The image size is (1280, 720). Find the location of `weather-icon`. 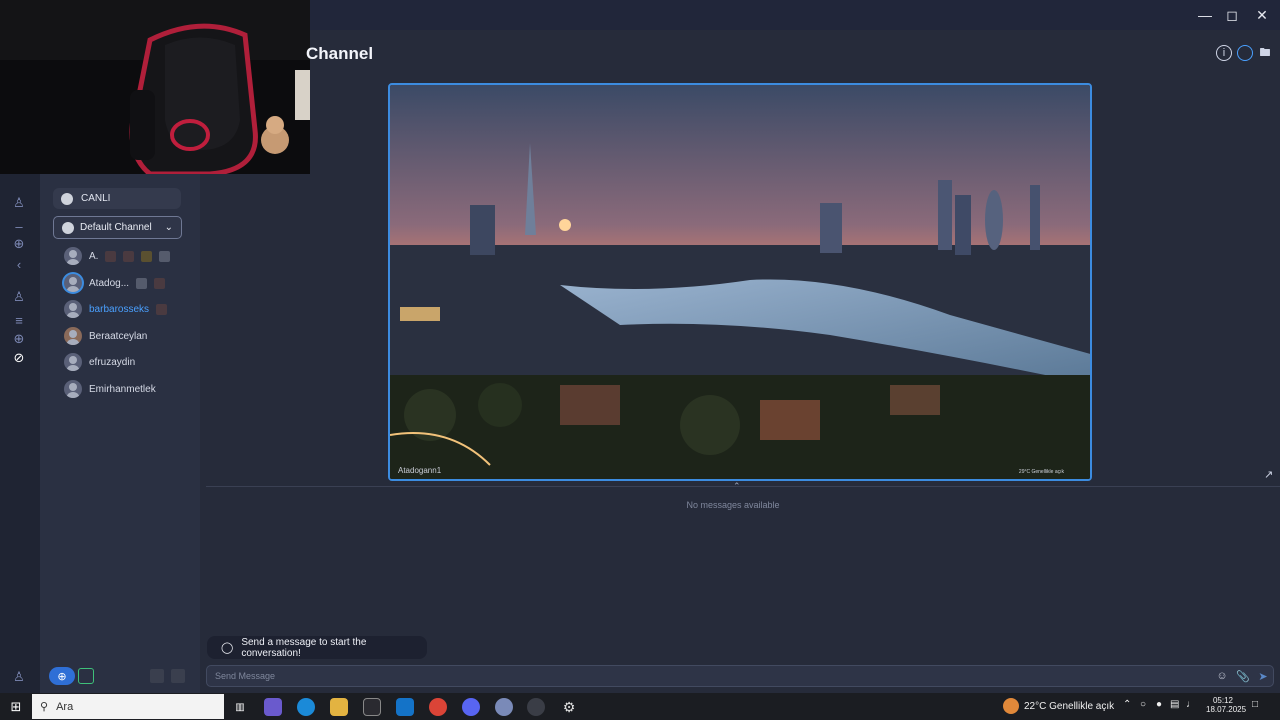

weather-icon is located at coordinates (1011, 706).